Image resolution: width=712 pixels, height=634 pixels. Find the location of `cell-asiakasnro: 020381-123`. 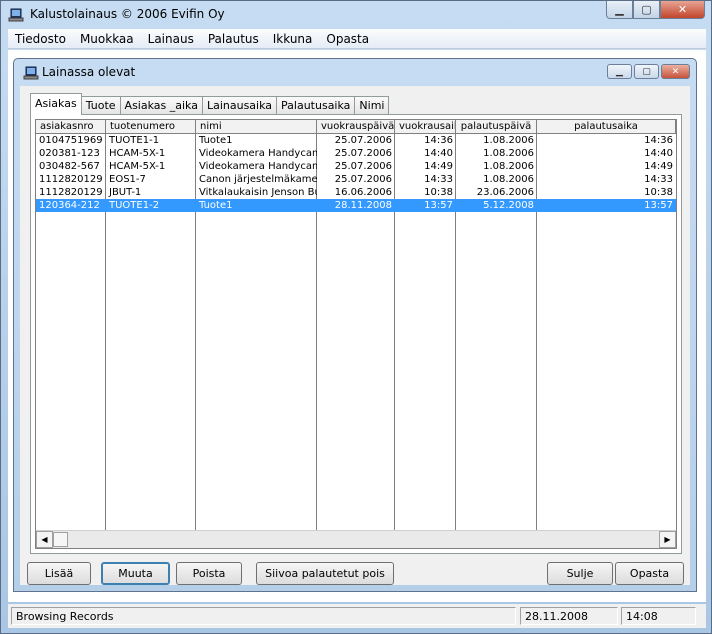

cell-asiakasnro: 020381-123 is located at coordinates (69, 153).